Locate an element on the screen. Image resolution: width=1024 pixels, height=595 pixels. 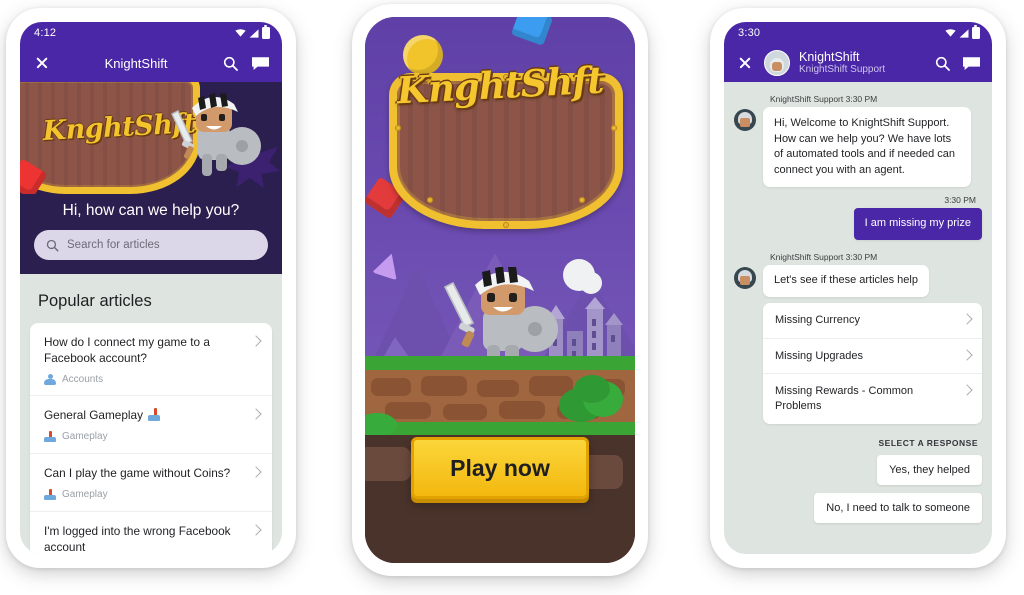
message-row-user: I am missing my prize is located at coordinates (858, 224).